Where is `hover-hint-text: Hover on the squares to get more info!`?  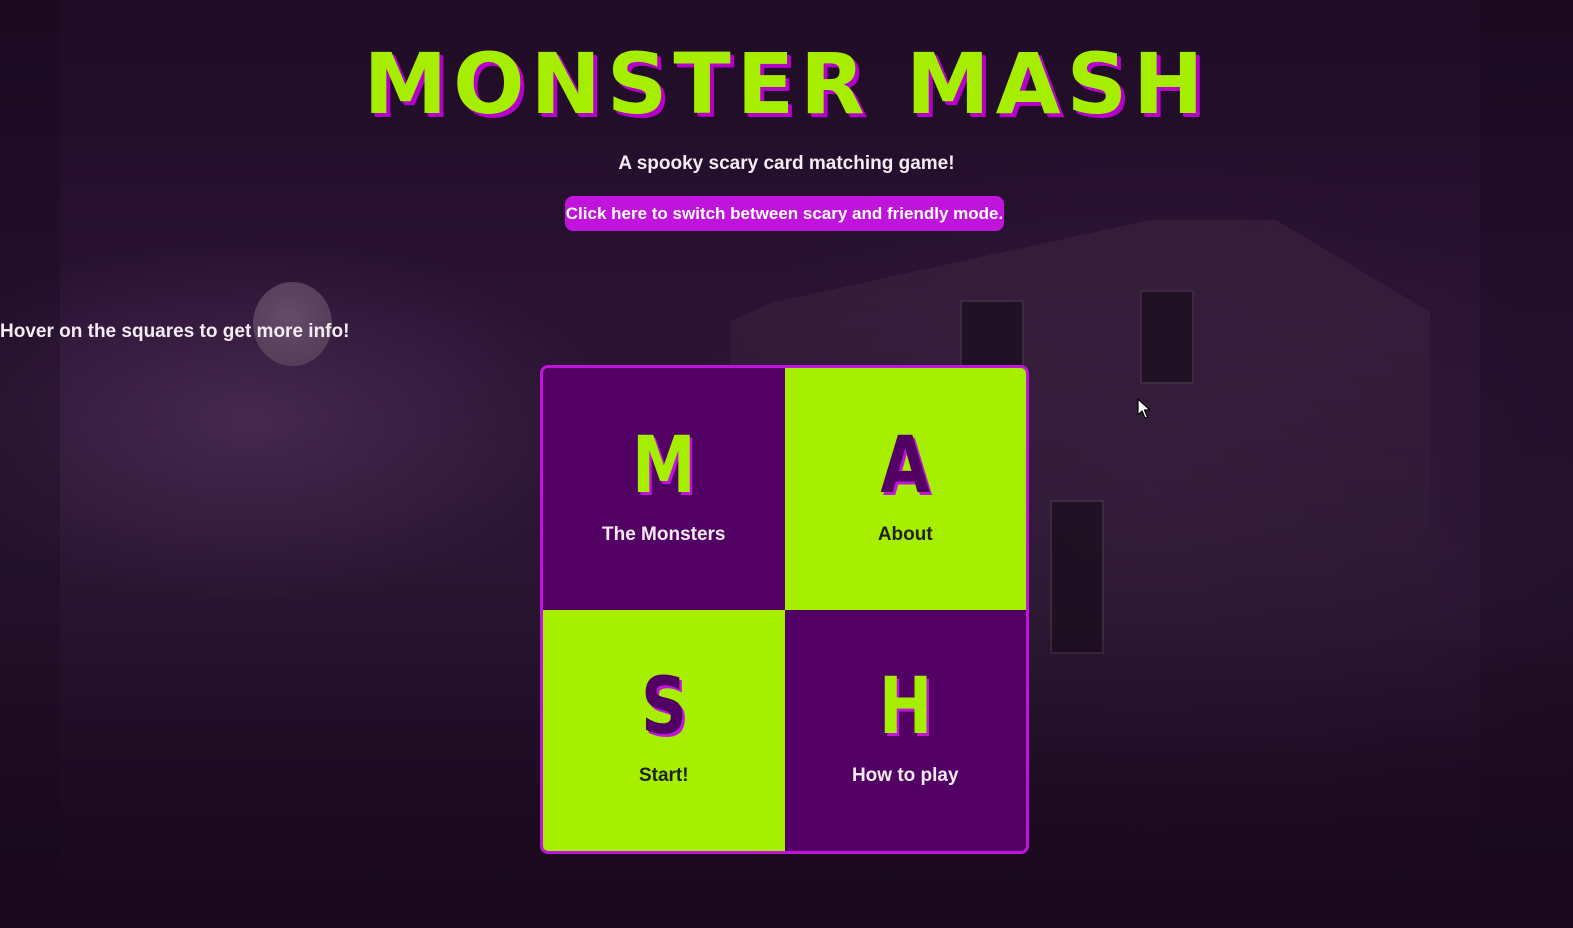
hover-hint-text: Hover on the squares to get more info! is located at coordinates (175, 331).